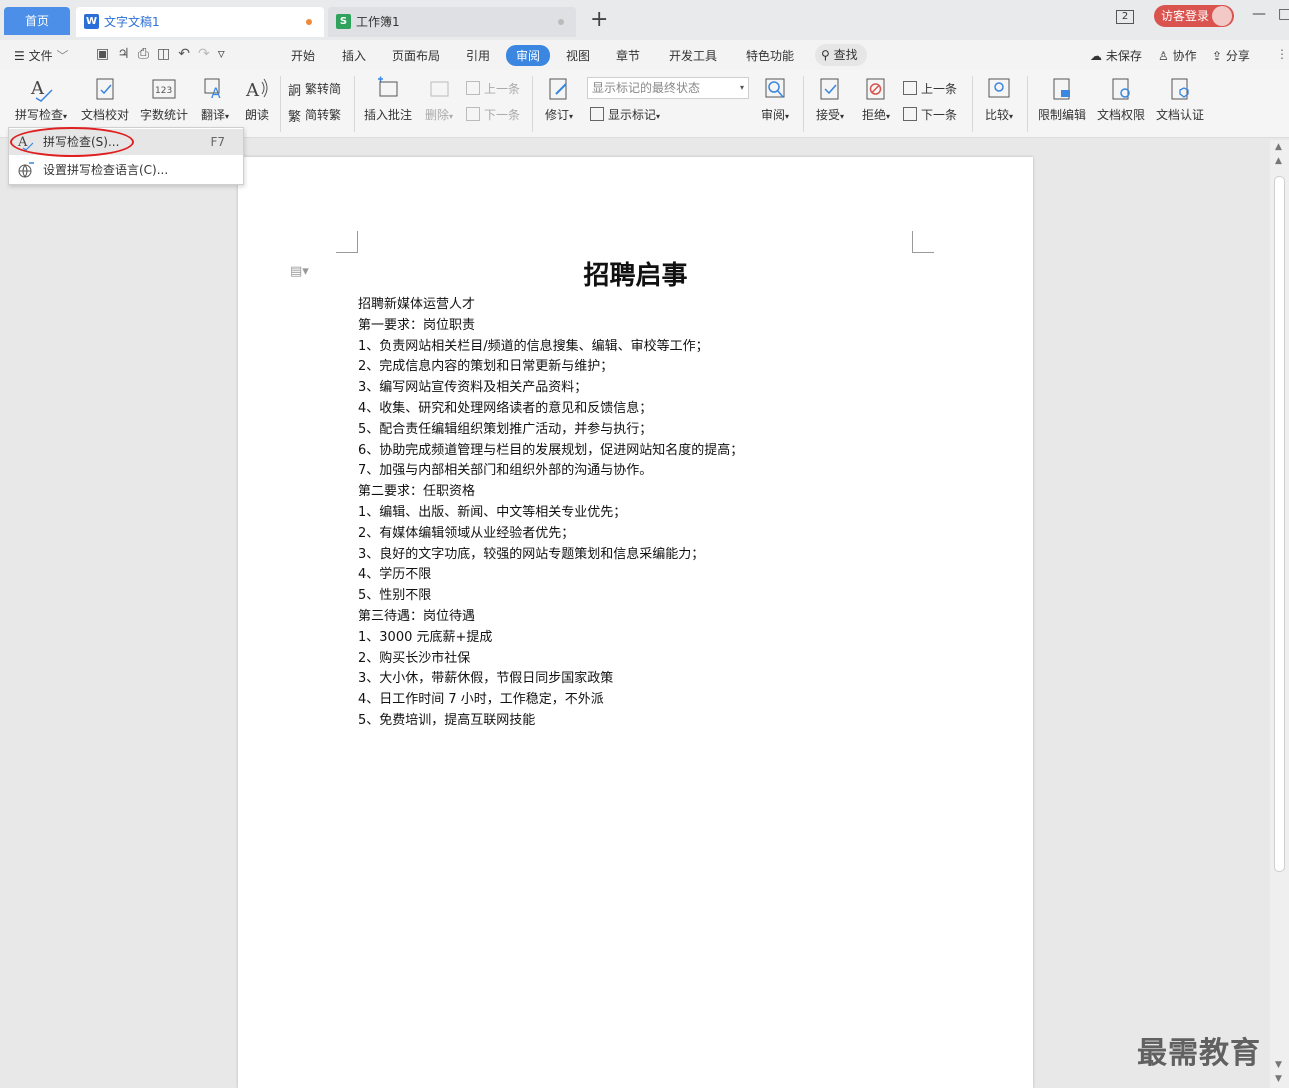 Image resolution: width=1289 pixels, height=1088 pixels. What do you see at coordinates (638, 617) in the screenshot?
I see `document-line: 第三待遇：岗位待遇` at bounding box center [638, 617].